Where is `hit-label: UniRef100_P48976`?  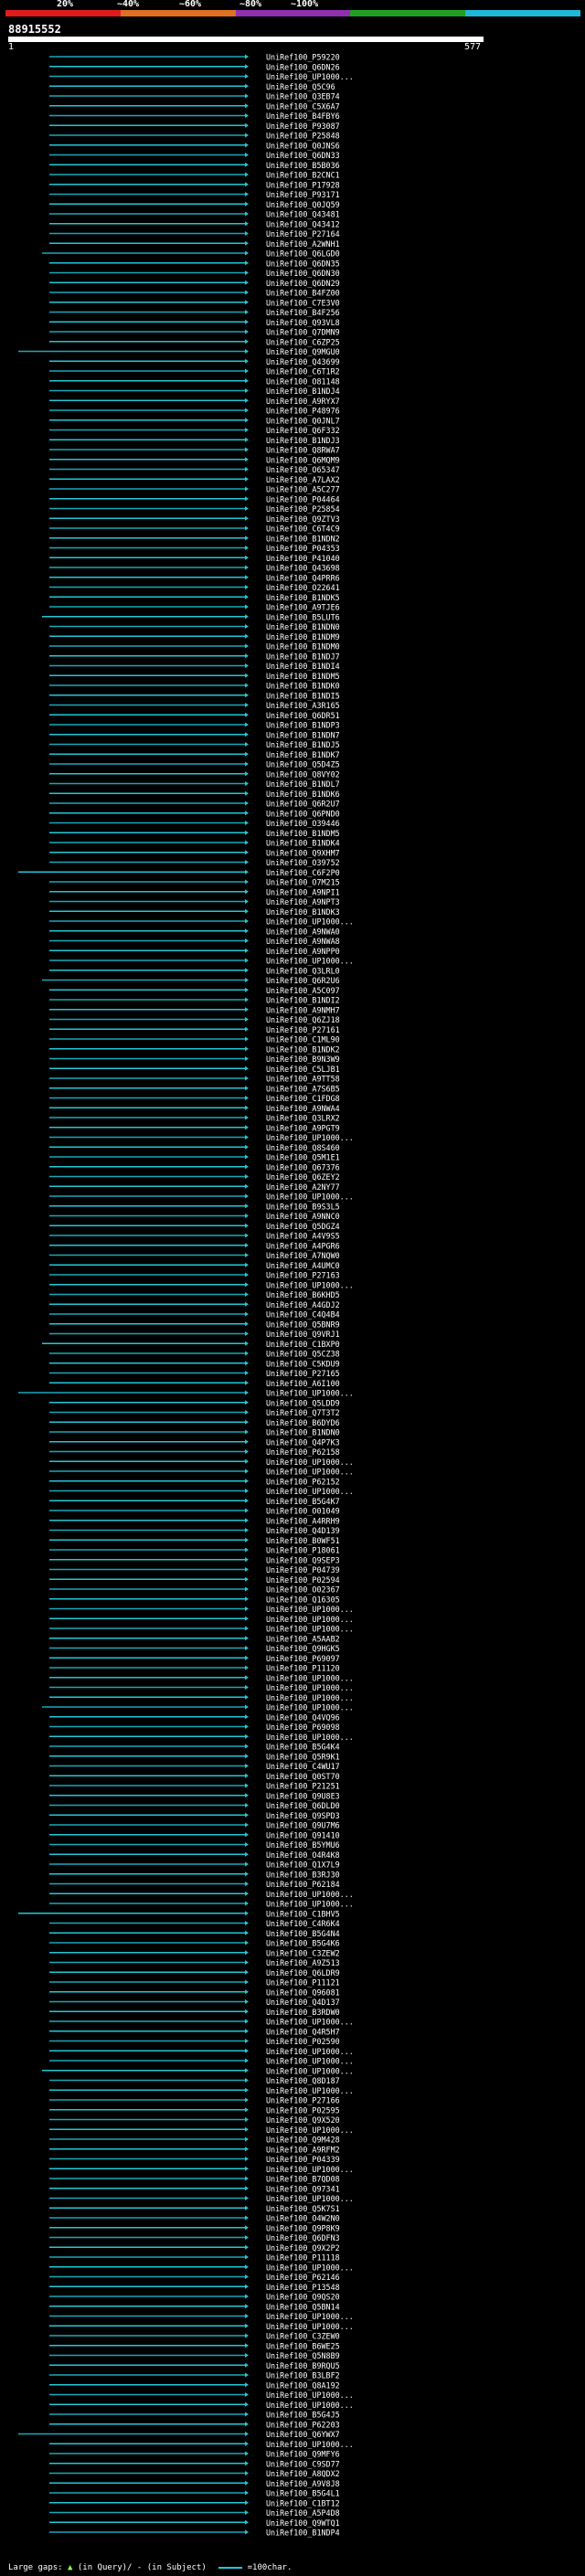 hit-label: UniRef100_P48976 is located at coordinates (303, 411).